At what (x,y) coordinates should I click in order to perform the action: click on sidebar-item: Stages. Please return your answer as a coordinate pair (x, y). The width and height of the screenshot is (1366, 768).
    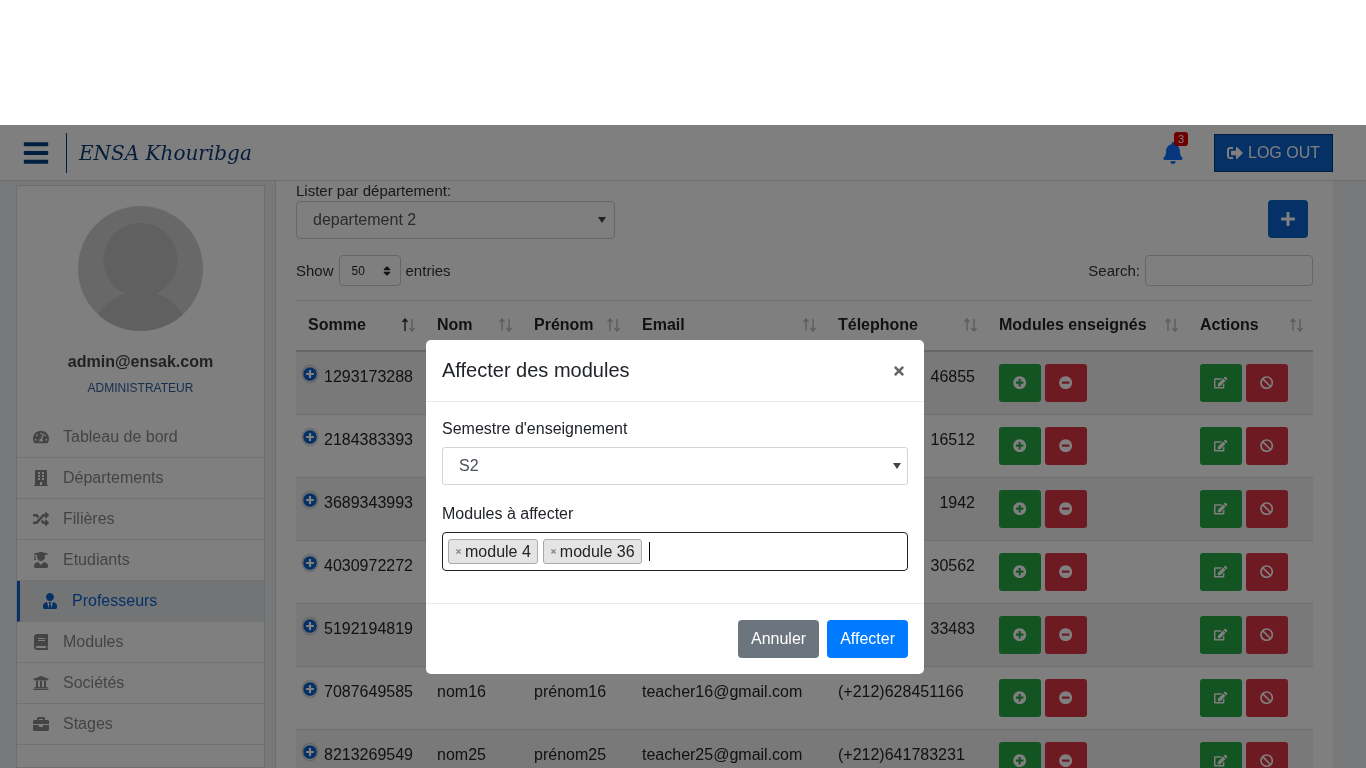
    Looking at the image, I should click on (140, 724).